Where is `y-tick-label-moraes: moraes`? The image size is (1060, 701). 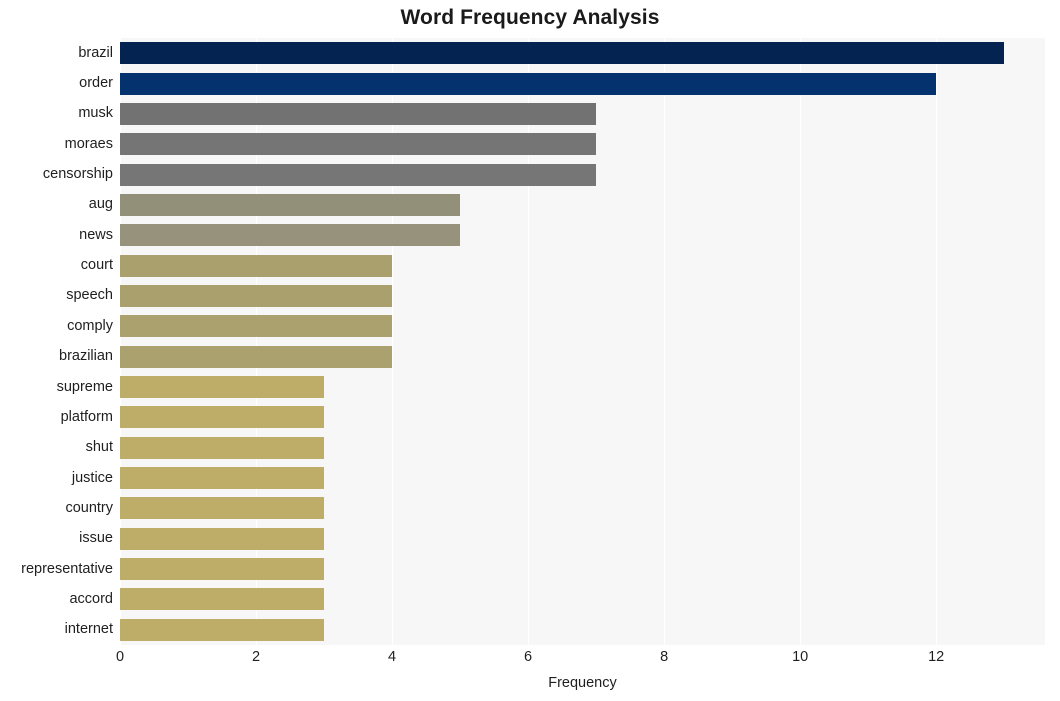
y-tick-label-moraes: moraes is located at coordinates (88, 143).